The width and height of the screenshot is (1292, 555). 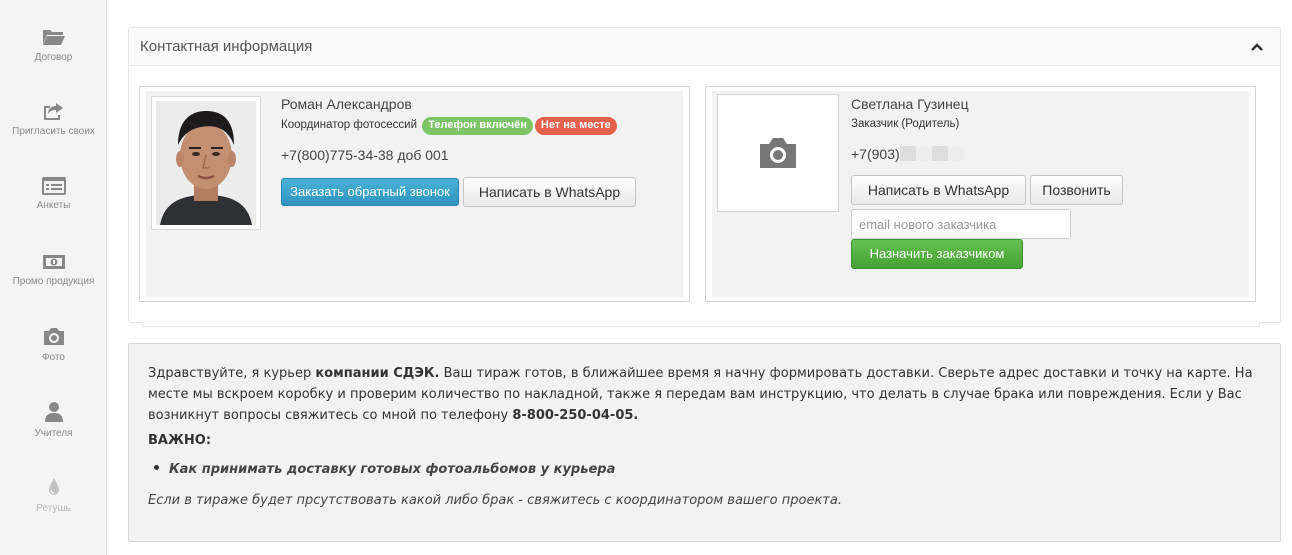 What do you see at coordinates (180, 440) in the screenshot?
I see `important-heading: ВАЖНО:` at bounding box center [180, 440].